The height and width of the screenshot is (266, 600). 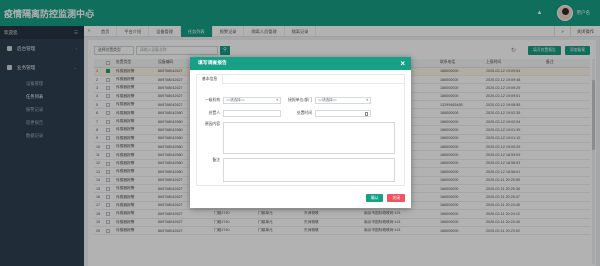 I want to click on row-remark: 备注, so click(x=298, y=170).